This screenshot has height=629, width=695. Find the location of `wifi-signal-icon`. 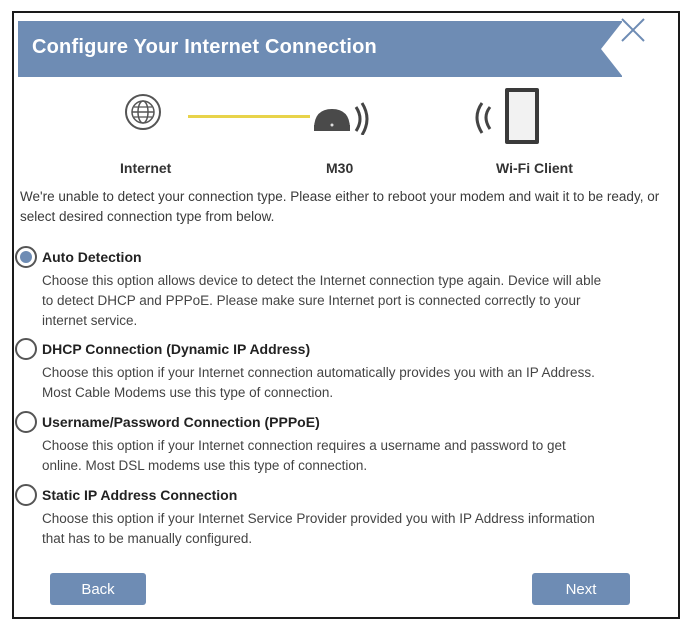

wifi-signal-icon is located at coordinates (483, 118).